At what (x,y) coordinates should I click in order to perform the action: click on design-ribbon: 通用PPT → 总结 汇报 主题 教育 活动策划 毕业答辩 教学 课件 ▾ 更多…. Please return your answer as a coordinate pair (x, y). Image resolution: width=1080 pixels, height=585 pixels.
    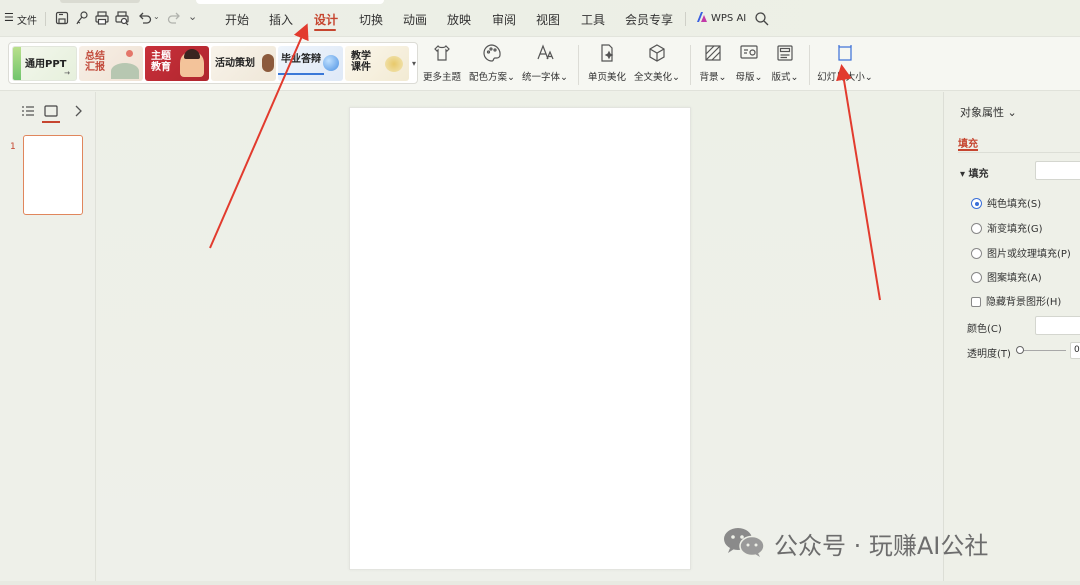
    Looking at the image, I should click on (540, 63).